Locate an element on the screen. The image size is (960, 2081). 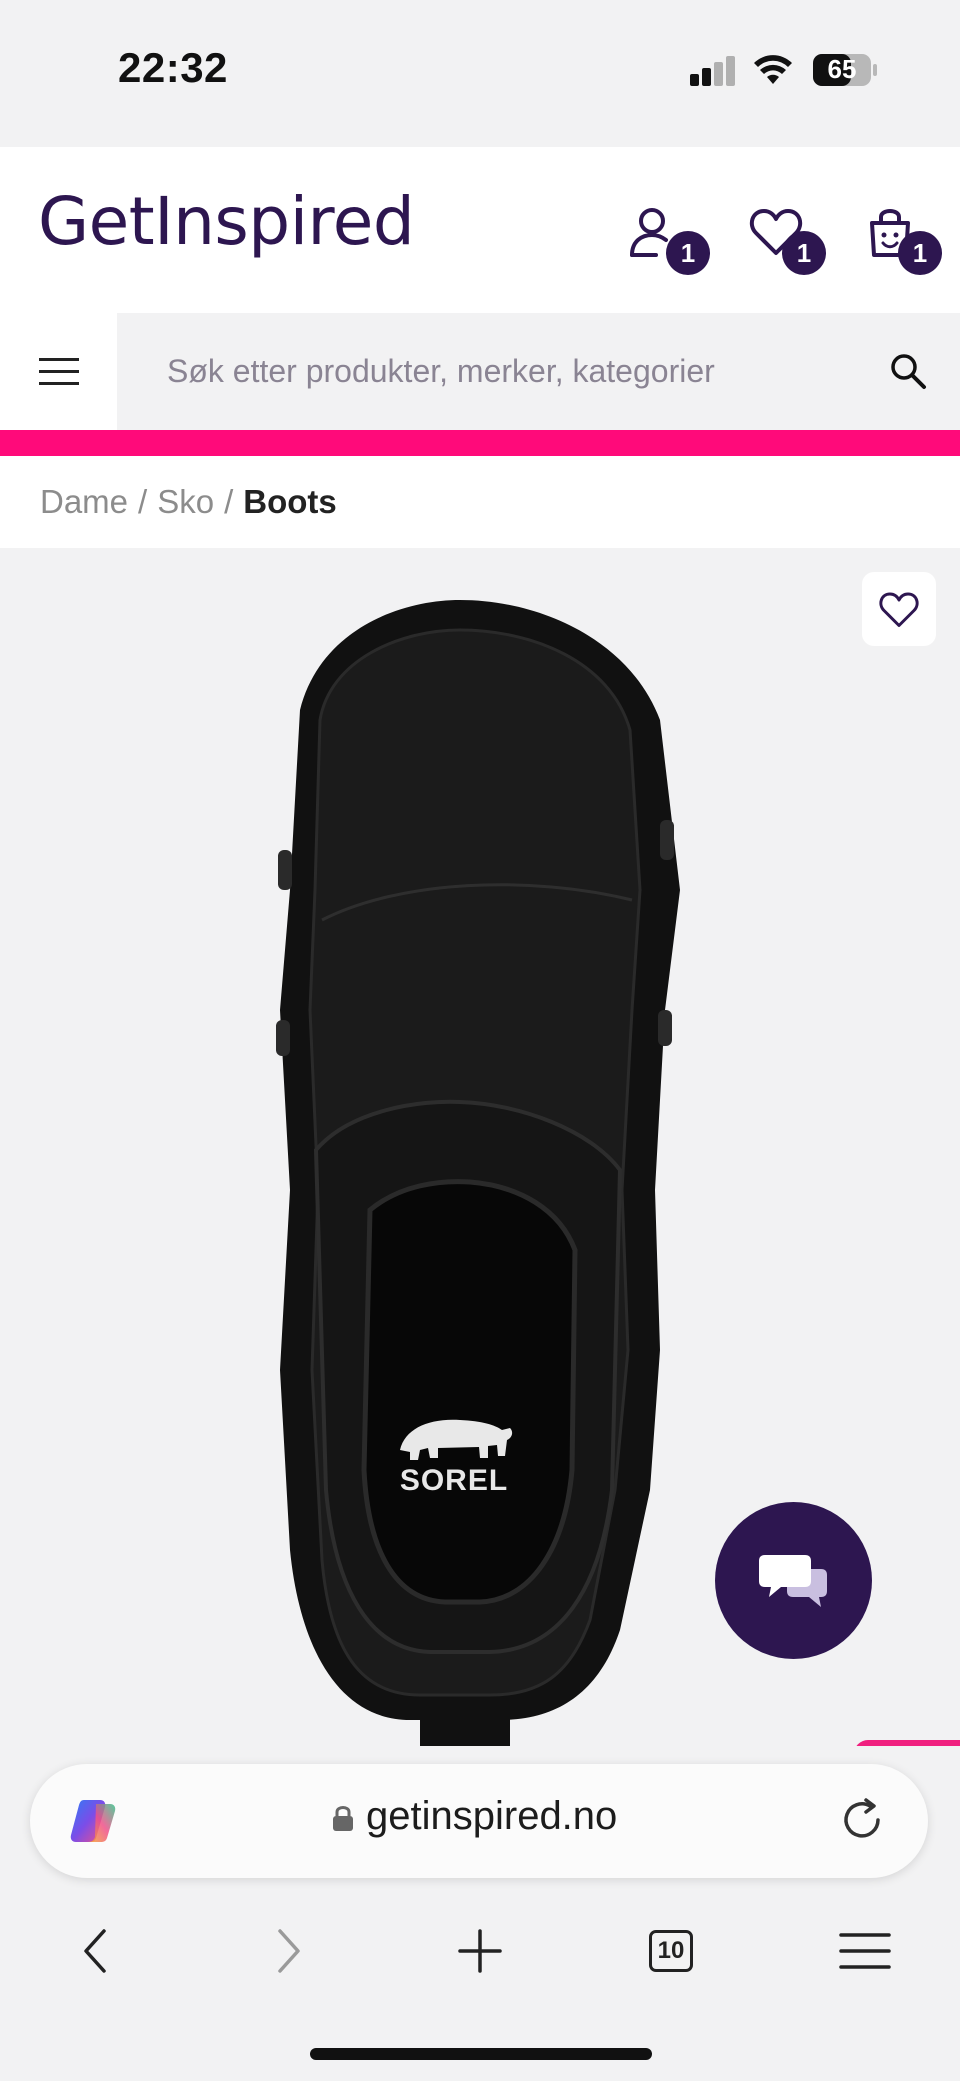
new-tab-button is located at coordinates (480, 1951).